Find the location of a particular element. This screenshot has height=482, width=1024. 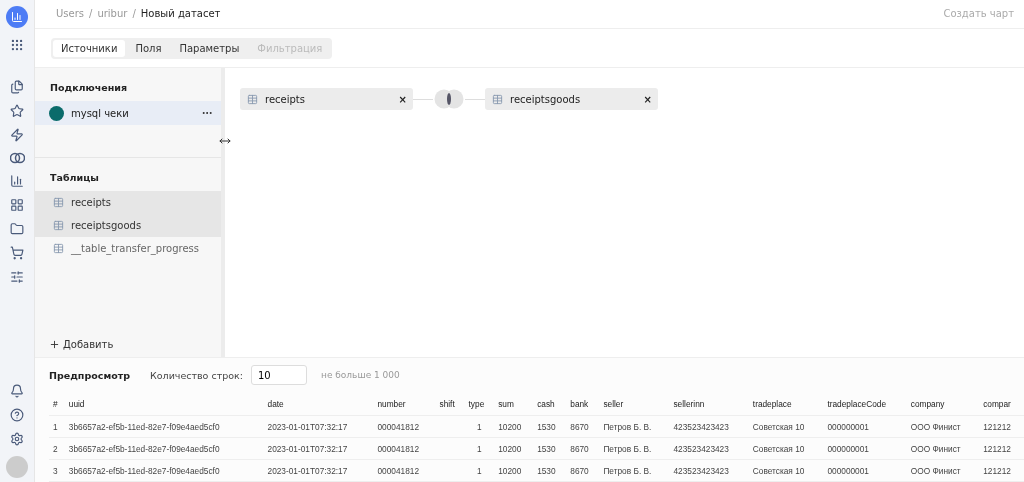

bar-chart-icon is located at coordinates (17, 181).